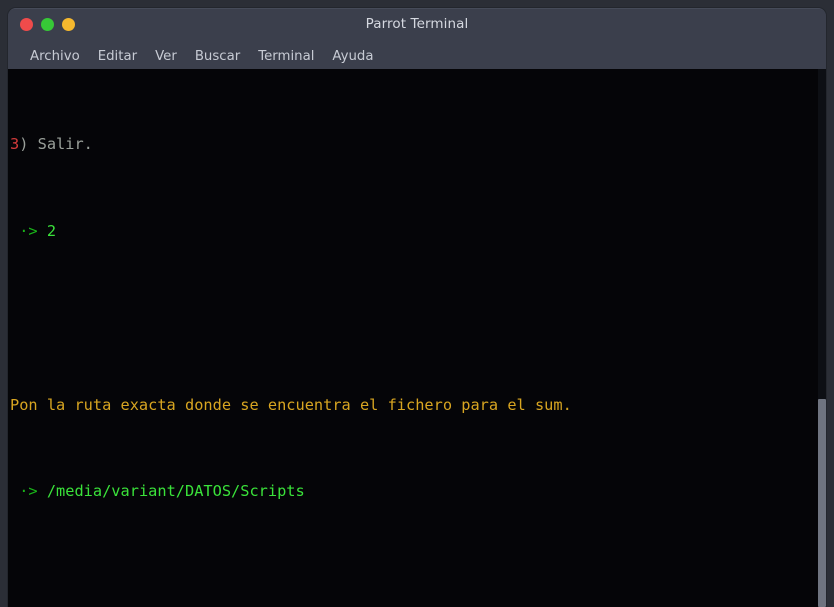  Describe the element at coordinates (166, 57) in the screenshot. I see `menu-item-ver: Ver` at that location.